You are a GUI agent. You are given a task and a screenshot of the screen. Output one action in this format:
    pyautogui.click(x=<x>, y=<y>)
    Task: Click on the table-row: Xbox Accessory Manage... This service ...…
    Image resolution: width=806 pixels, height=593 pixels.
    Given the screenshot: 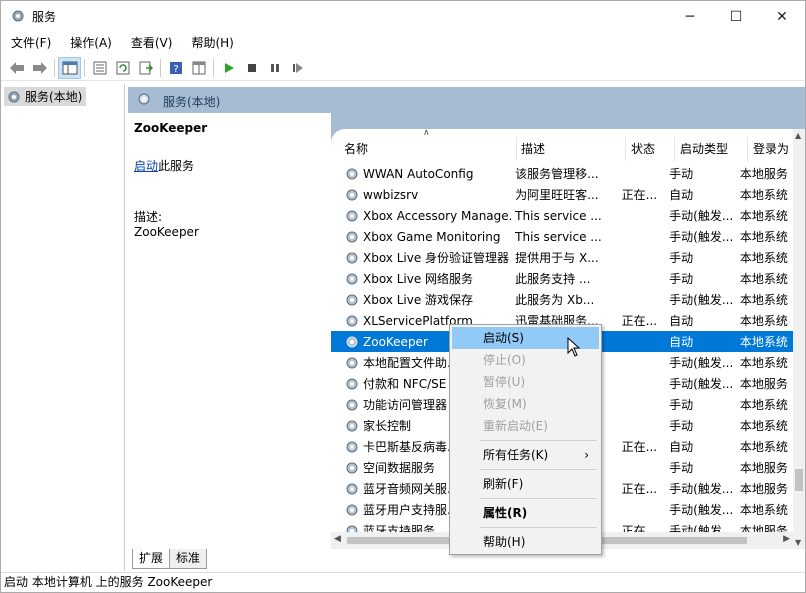 What is the action you would take?
    pyautogui.click(x=562, y=215)
    